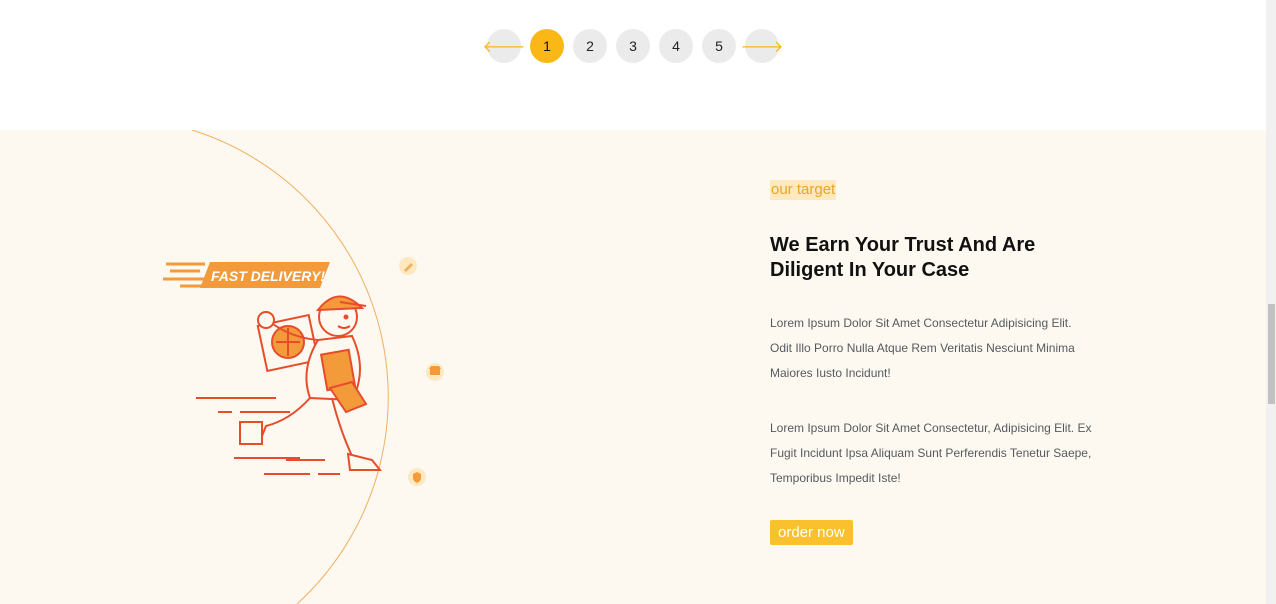 This screenshot has height=604, width=1276. Describe the element at coordinates (435, 372) in the screenshot. I see `shop-icon` at that location.